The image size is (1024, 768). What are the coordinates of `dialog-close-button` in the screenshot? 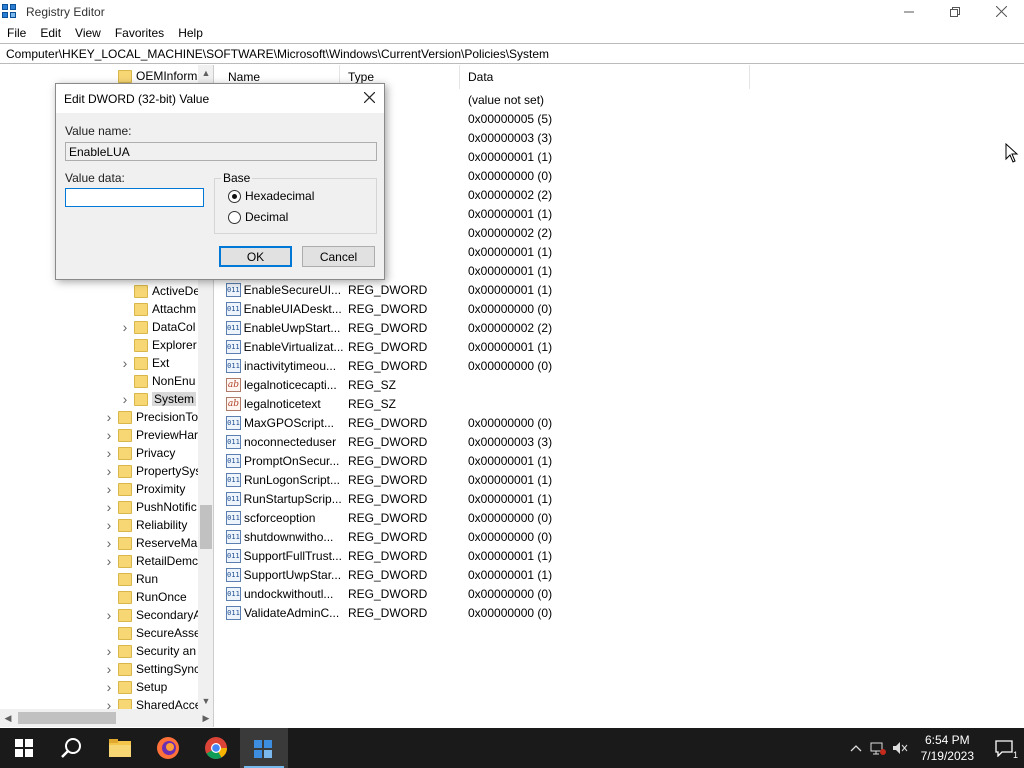 It's located at (369, 98).